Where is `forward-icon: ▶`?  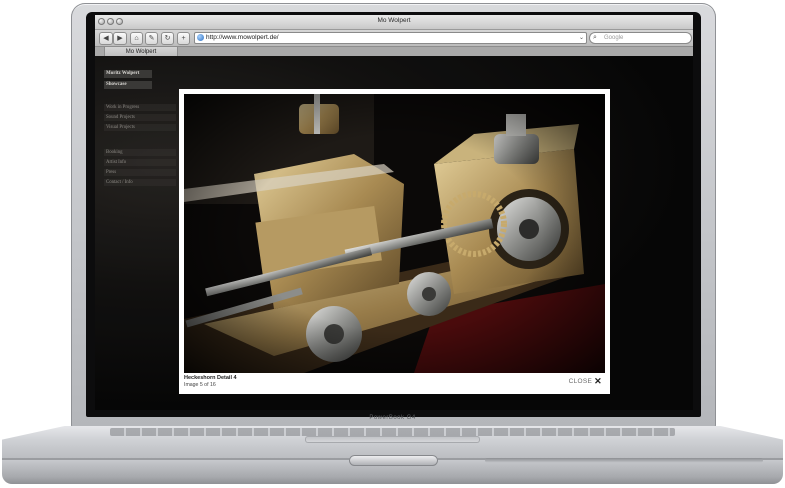 forward-icon: ▶ is located at coordinates (120, 38).